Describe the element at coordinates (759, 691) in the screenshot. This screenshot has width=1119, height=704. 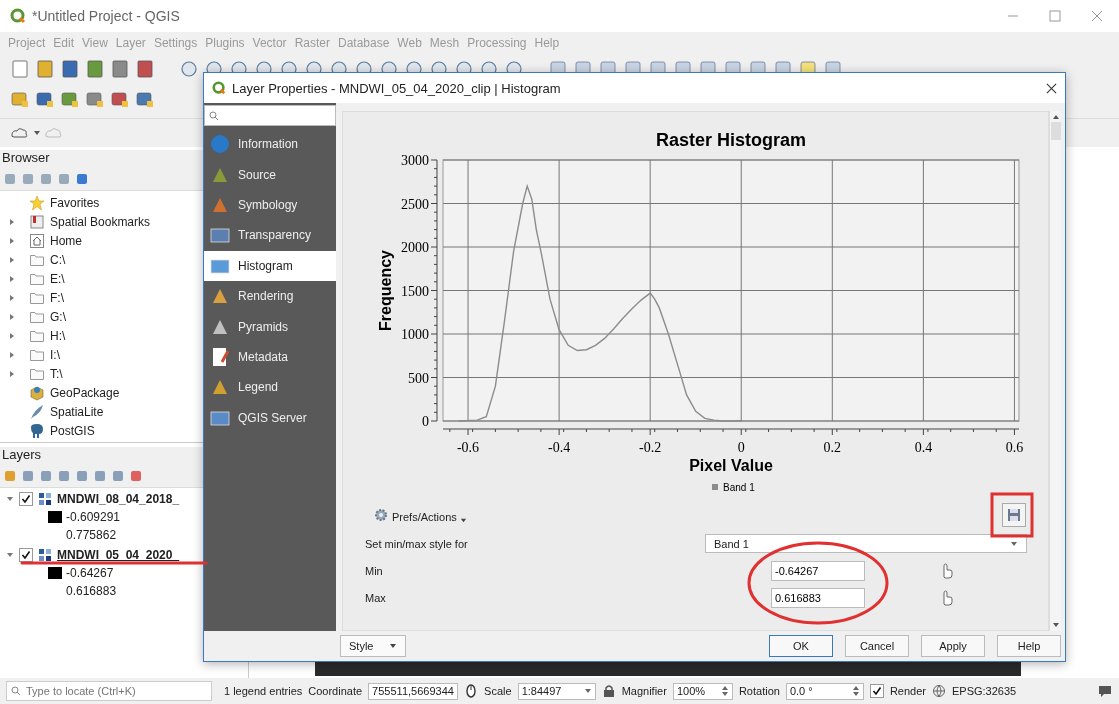
I see `rotation-label: Rotation` at that location.